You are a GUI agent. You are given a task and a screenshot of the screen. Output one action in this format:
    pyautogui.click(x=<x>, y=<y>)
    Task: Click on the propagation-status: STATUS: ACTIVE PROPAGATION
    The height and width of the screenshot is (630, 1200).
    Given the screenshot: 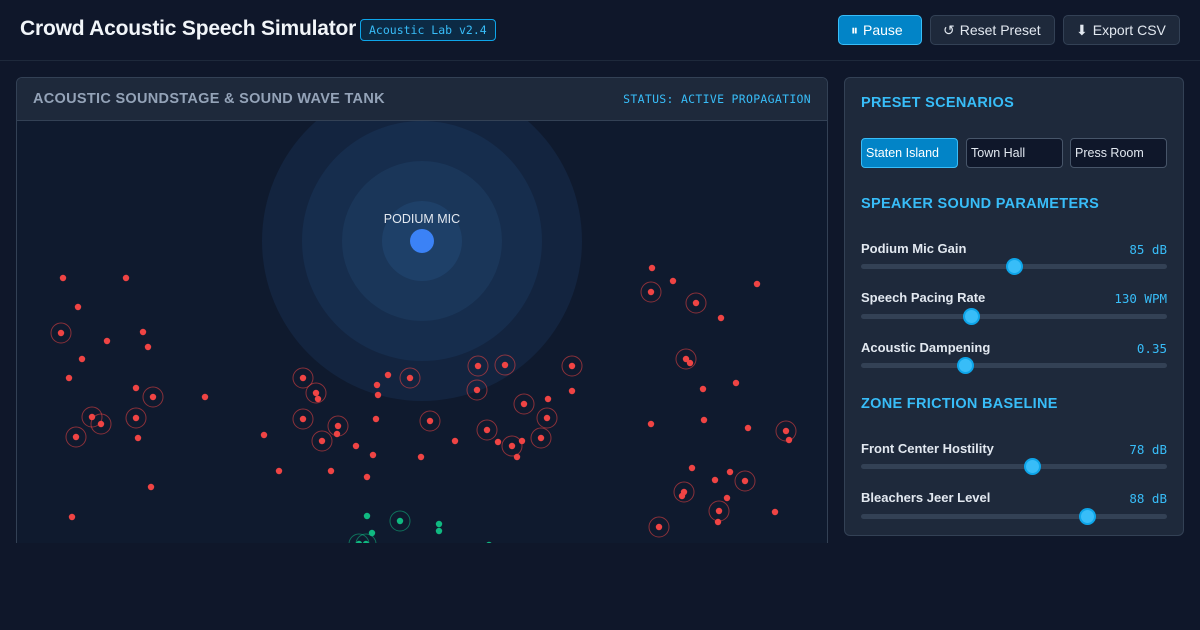 What is the action you would take?
    pyautogui.click(x=717, y=99)
    